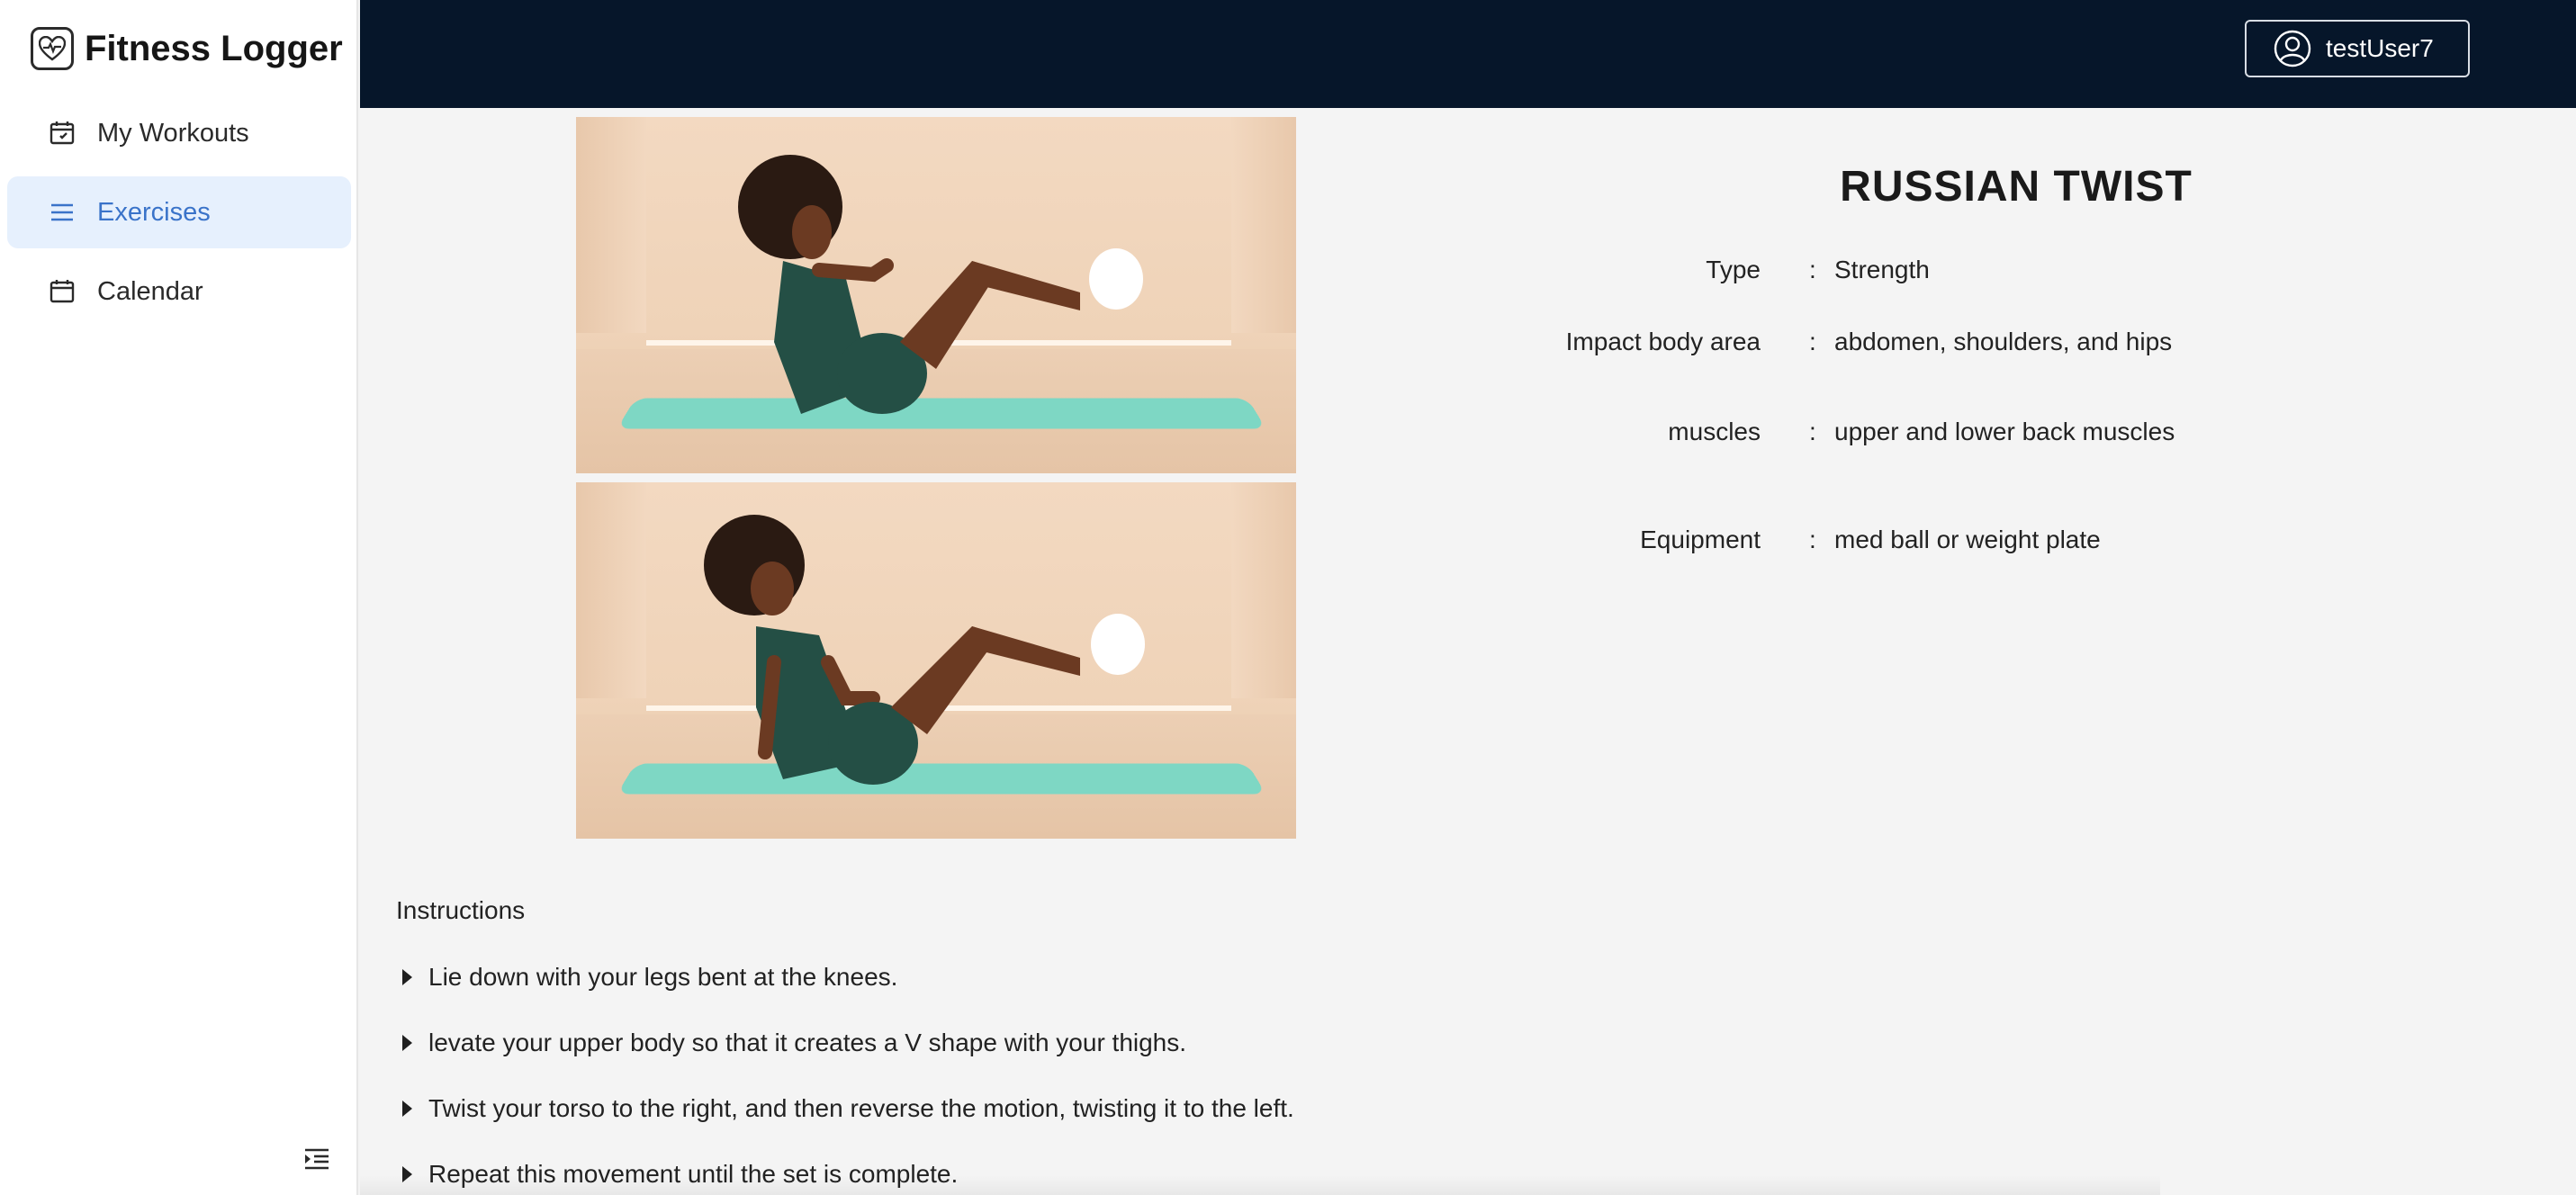 Image resolution: width=2576 pixels, height=1195 pixels. What do you see at coordinates (1663, 341) in the screenshot?
I see `detail-key: Impact body area` at bounding box center [1663, 341].